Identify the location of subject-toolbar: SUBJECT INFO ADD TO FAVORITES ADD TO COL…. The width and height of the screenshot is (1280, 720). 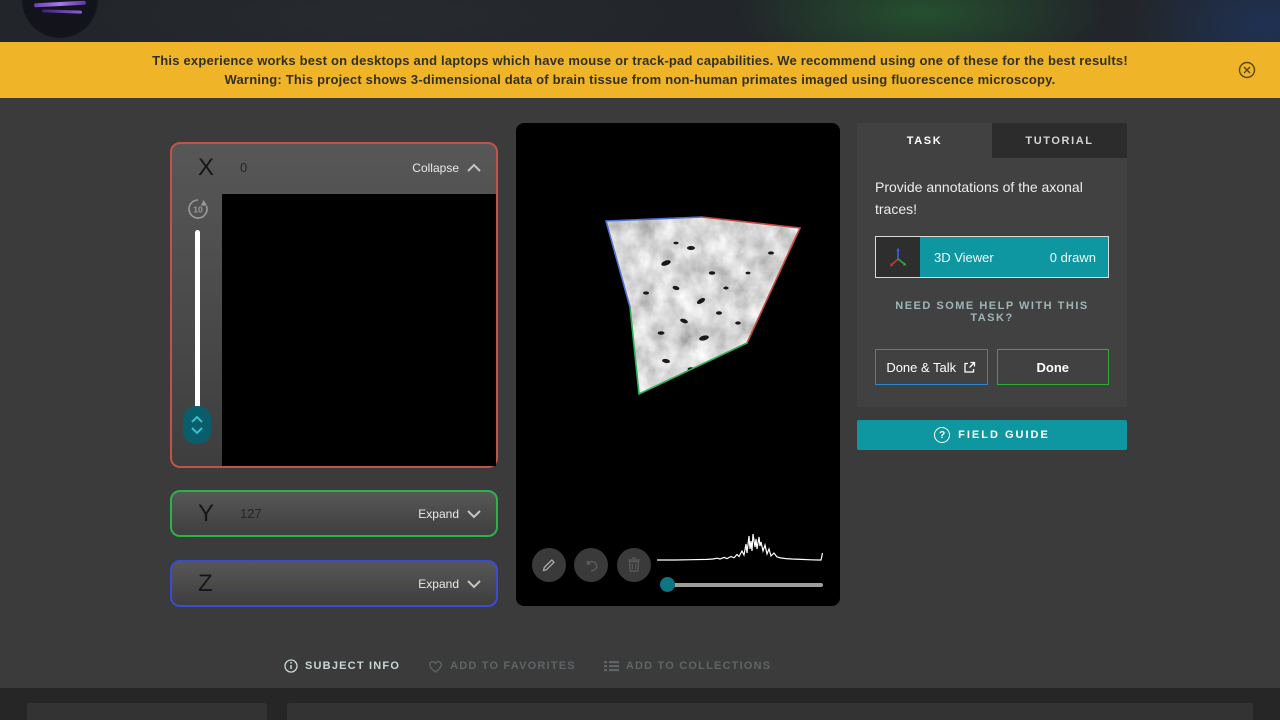
(527, 666).